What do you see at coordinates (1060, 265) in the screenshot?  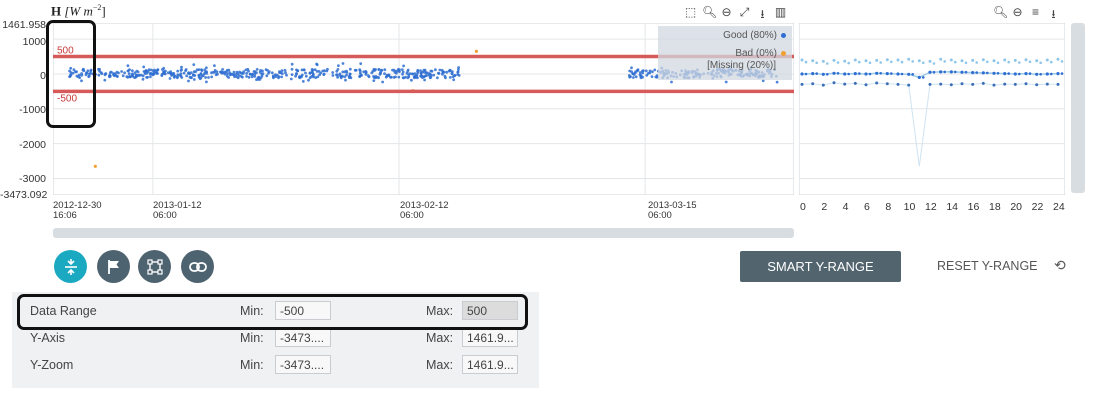 I see `reset-history-icon: ⟲` at bounding box center [1060, 265].